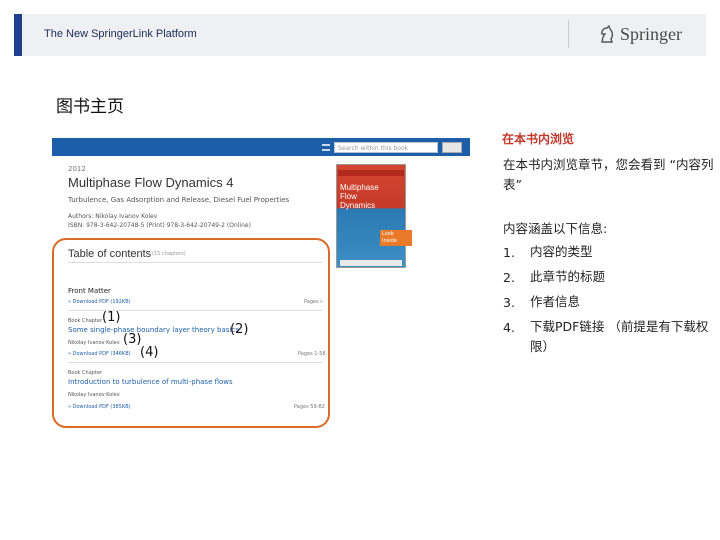 This screenshot has height=540, width=720. What do you see at coordinates (90, 107) in the screenshot?
I see `page-title: 图书主页` at bounding box center [90, 107].